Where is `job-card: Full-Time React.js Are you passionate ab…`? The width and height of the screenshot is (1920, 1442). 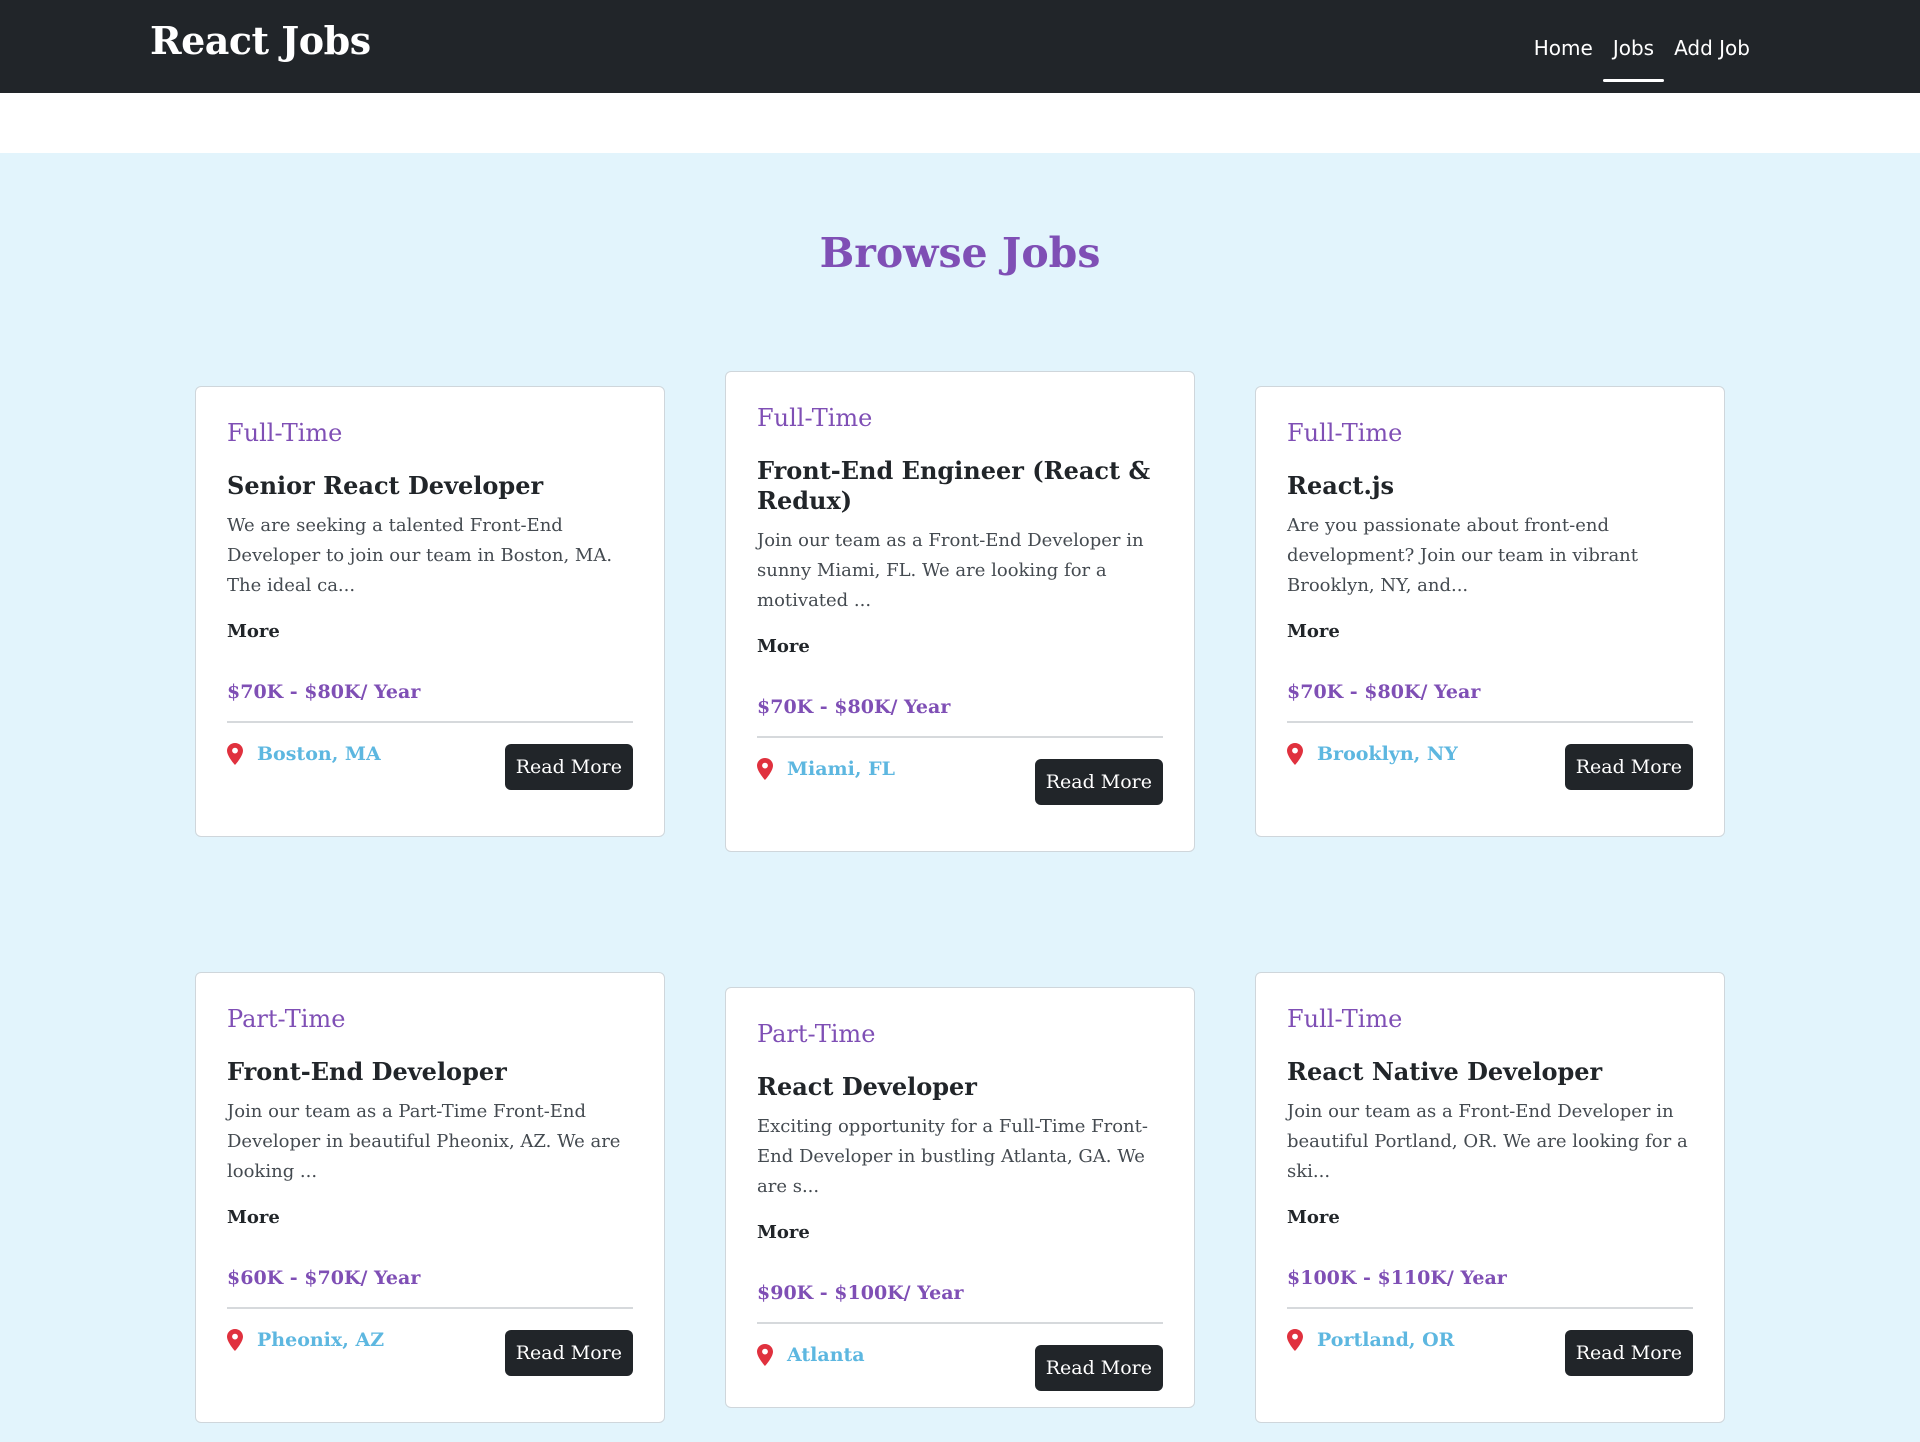
job-card: Full-Time React.js Are you passionate ab… is located at coordinates (1490, 611).